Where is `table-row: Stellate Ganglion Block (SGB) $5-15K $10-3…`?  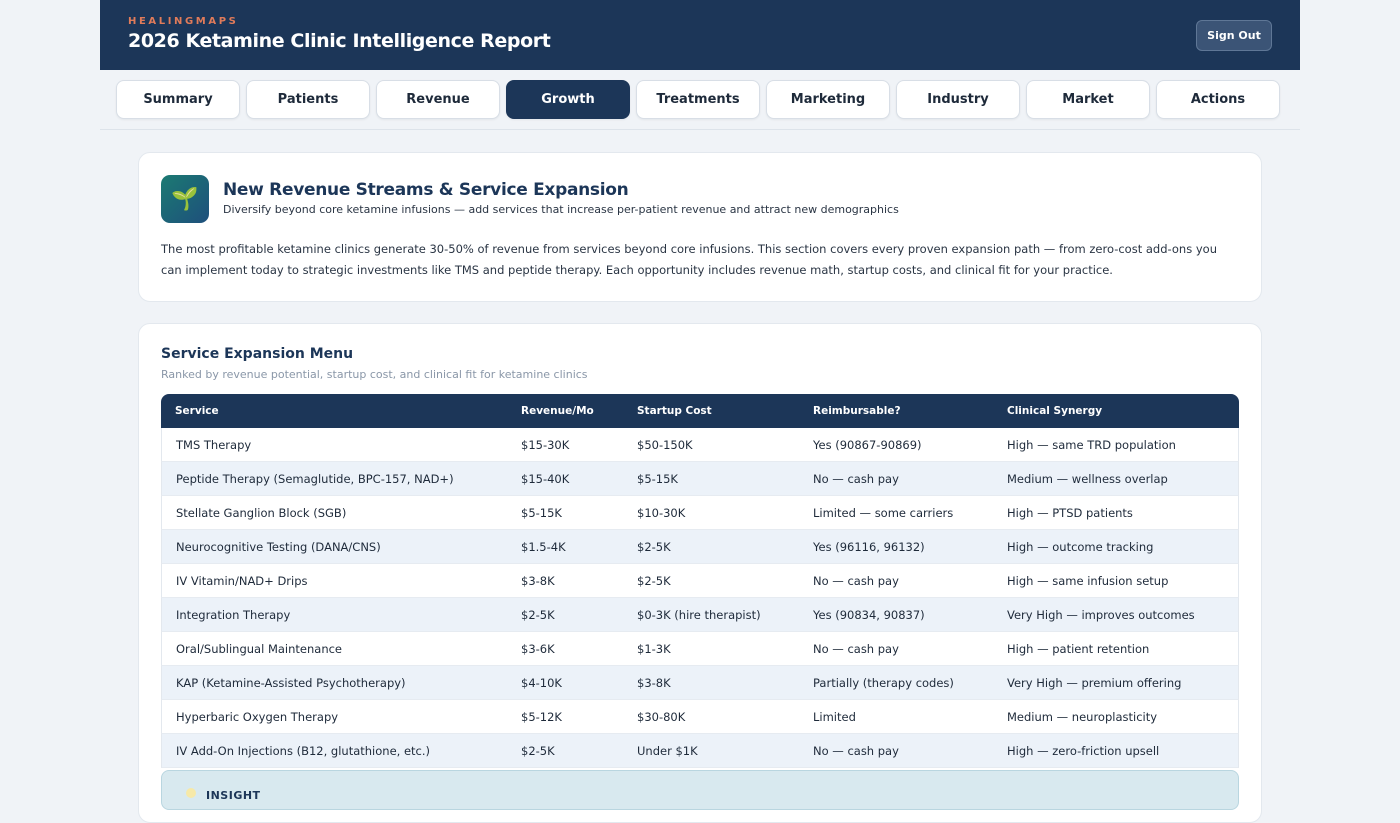 table-row: Stellate Ganglion Block (SGB) $5-15K $10-3… is located at coordinates (700, 513).